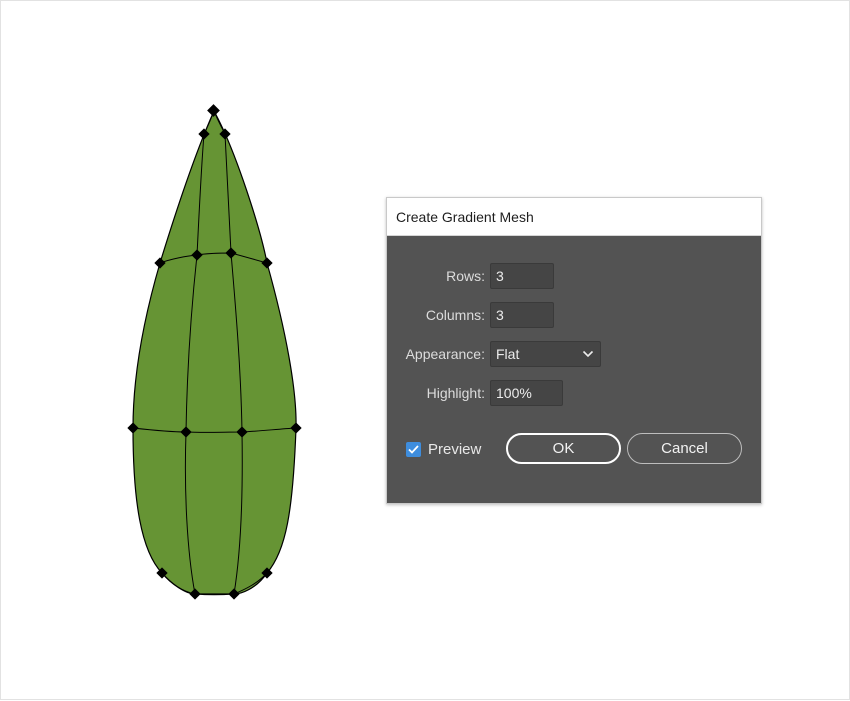  What do you see at coordinates (455, 393) in the screenshot?
I see `highlight-label: Highlight:` at bounding box center [455, 393].